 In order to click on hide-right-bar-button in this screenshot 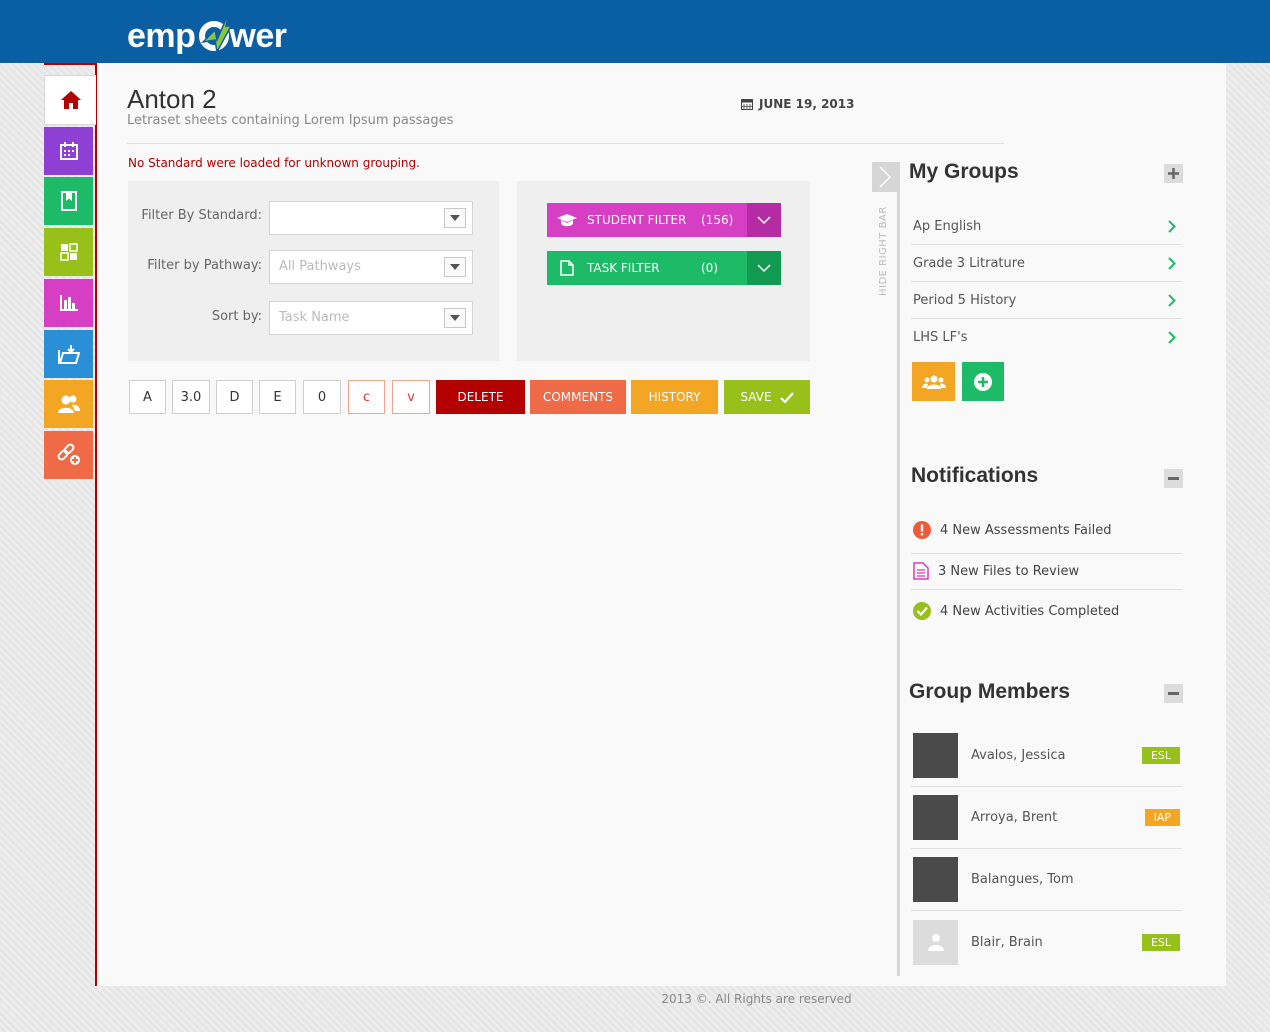, I will do `click(885, 177)`.